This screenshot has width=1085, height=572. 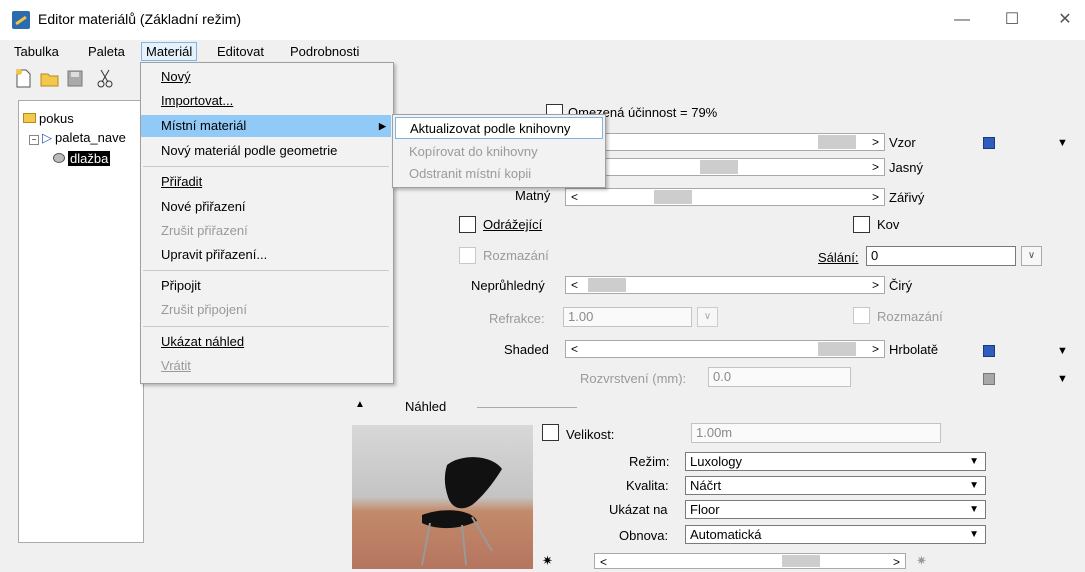 I want to click on matny-label: Matný, so click(x=533, y=195).